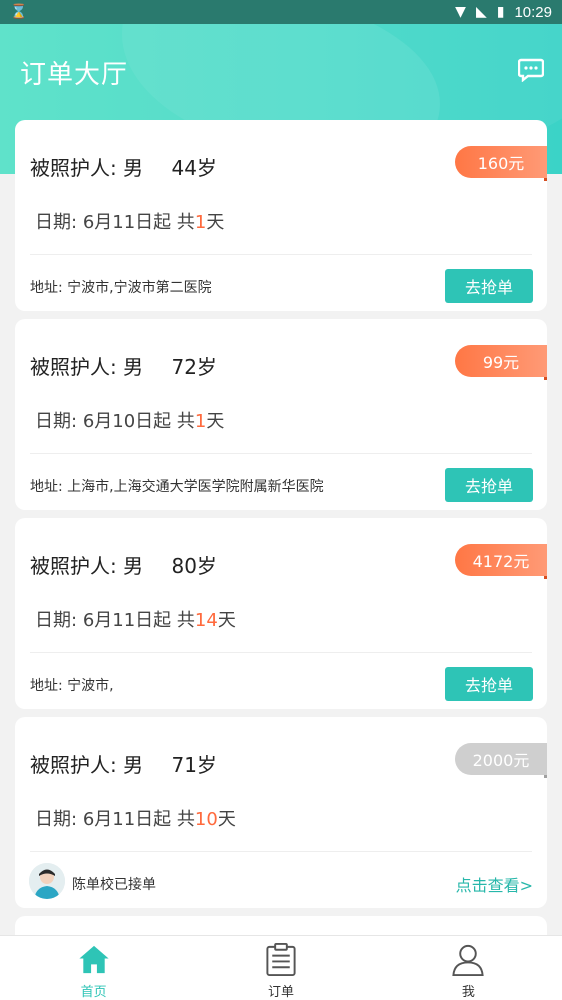 This screenshot has height=1000, width=562. I want to click on page-title: 订单大厅, so click(74, 75).